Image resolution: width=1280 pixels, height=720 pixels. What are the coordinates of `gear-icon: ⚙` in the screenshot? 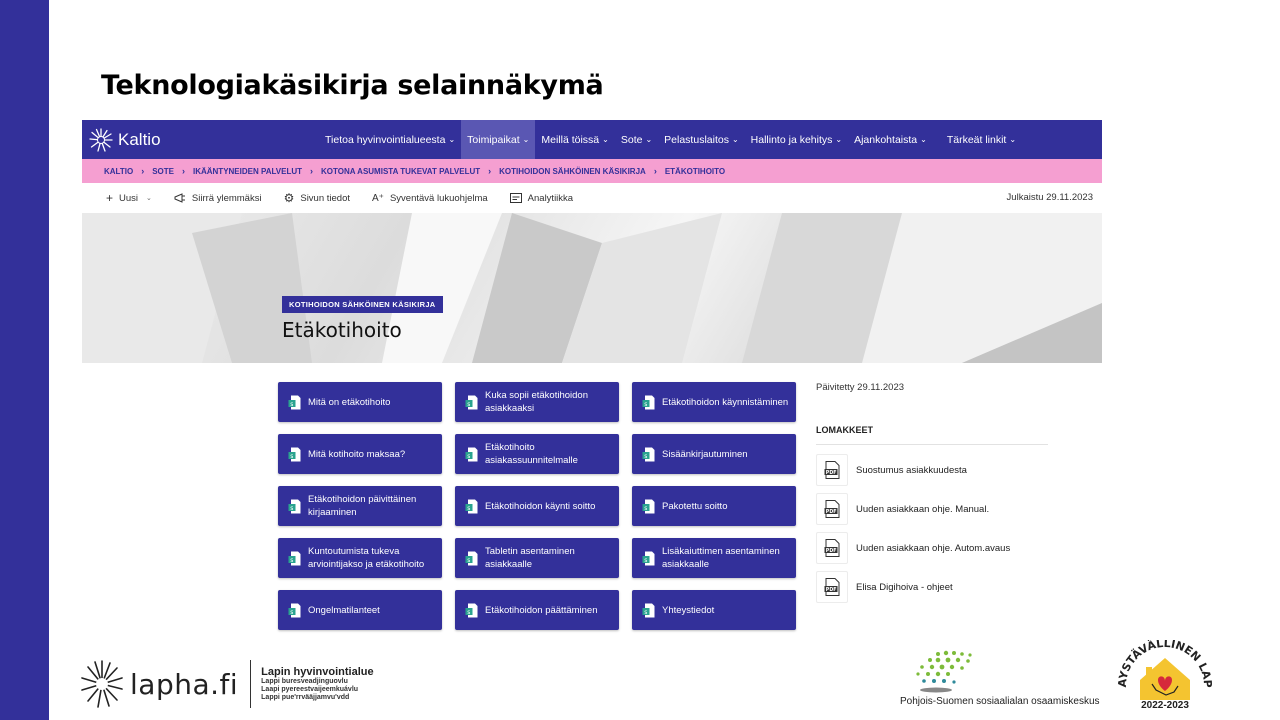 It's located at (289, 198).